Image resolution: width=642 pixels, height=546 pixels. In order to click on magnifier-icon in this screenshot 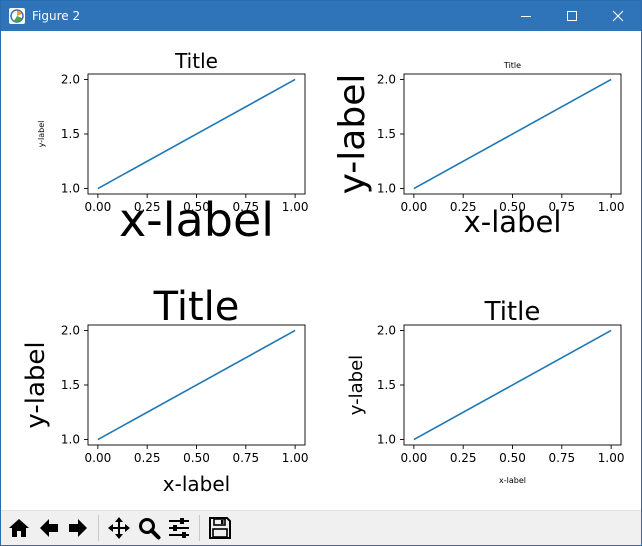, I will do `click(150, 529)`.